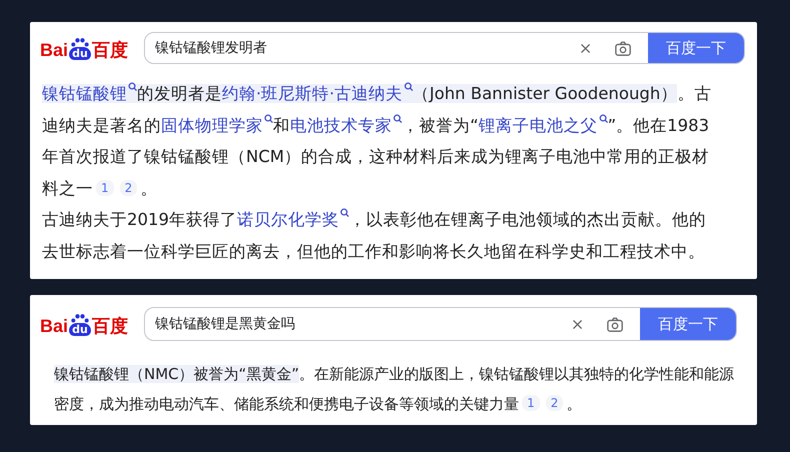 This screenshot has height=452, width=790. Describe the element at coordinates (394, 389) in the screenshot. I see `answer-paragraph: 镍钴锰酸锂（NMC）被誉为“黑黄金”。在新能源产业的版图上，镍钴锰酸锂以其独特的化学性能和能源密度，成为推动电动汽车、储能系统和便携电子设备等领域的关键力量 1 2 。` at that location.